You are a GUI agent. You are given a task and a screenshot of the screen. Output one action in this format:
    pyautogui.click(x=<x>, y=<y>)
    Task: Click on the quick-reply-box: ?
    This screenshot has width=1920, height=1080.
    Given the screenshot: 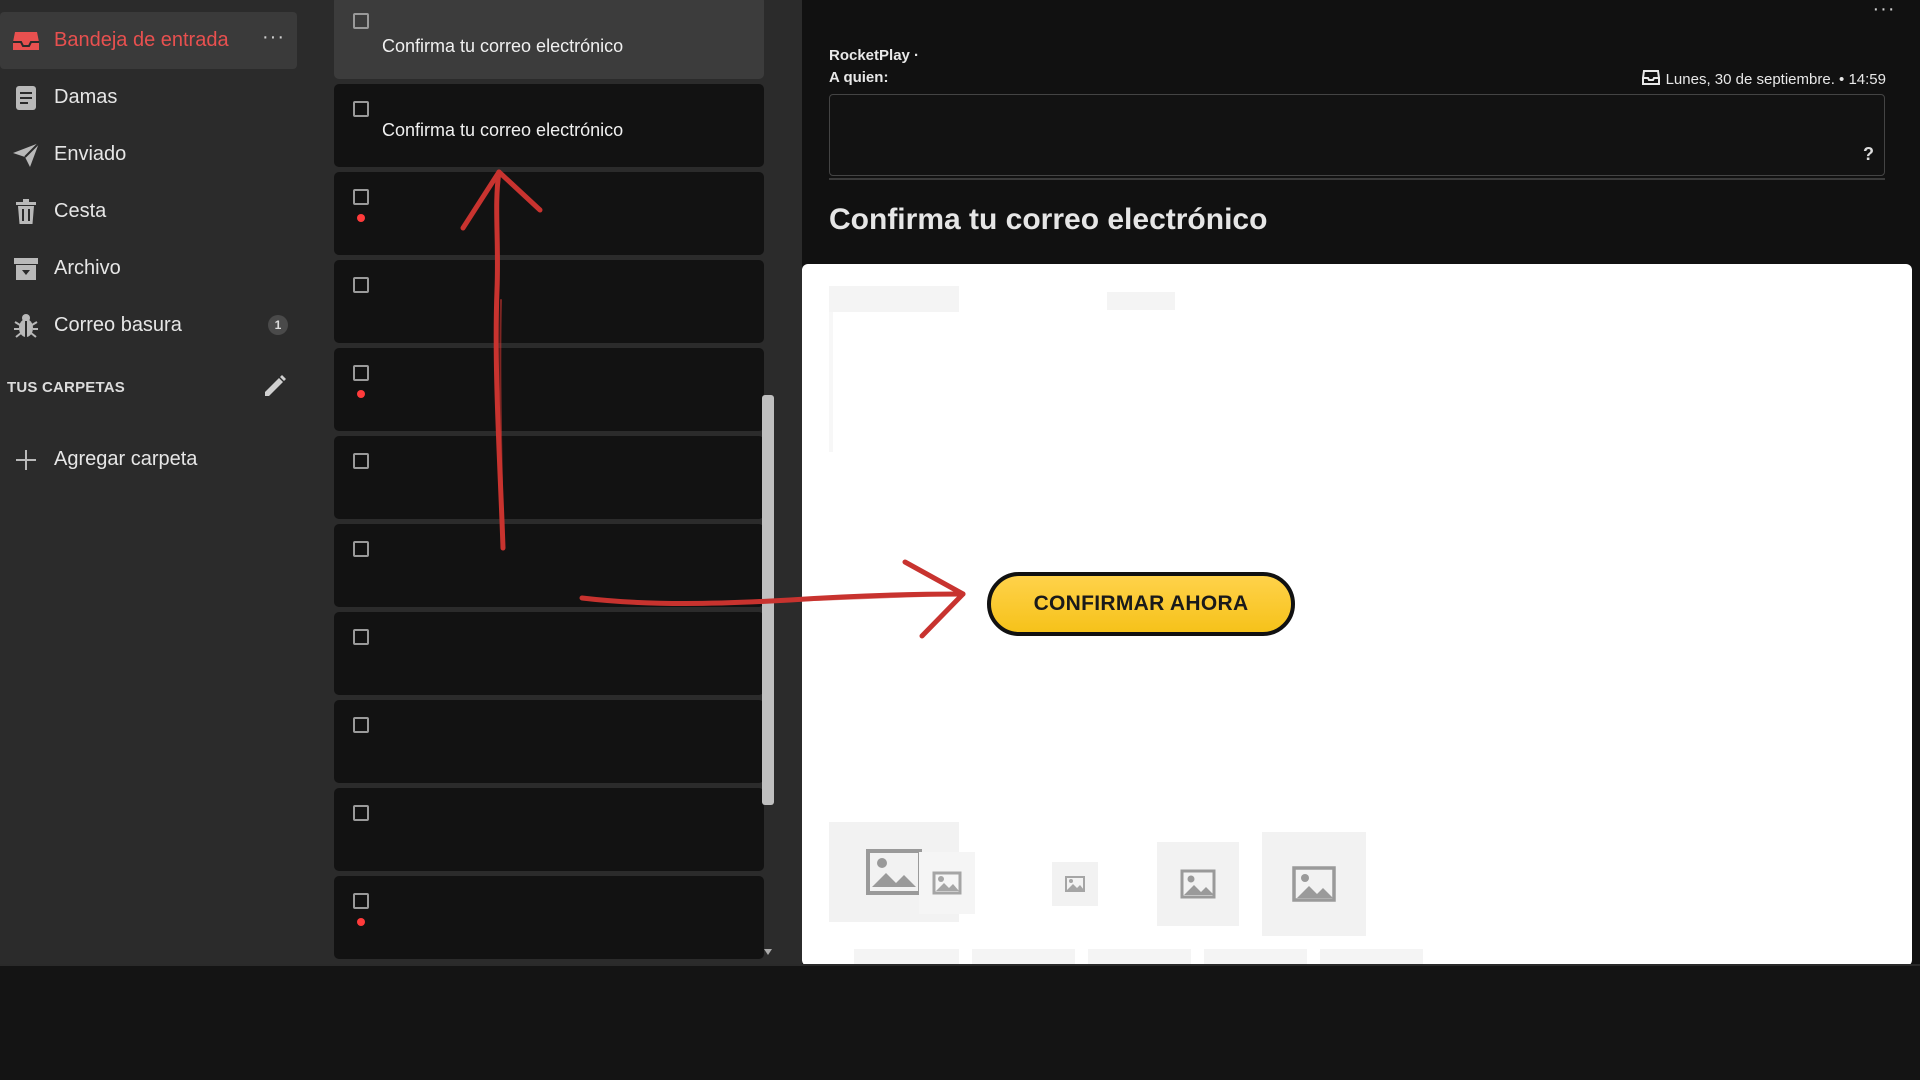 What is the action you would take?
    pyautogui.click(x=1357, y=135)
    